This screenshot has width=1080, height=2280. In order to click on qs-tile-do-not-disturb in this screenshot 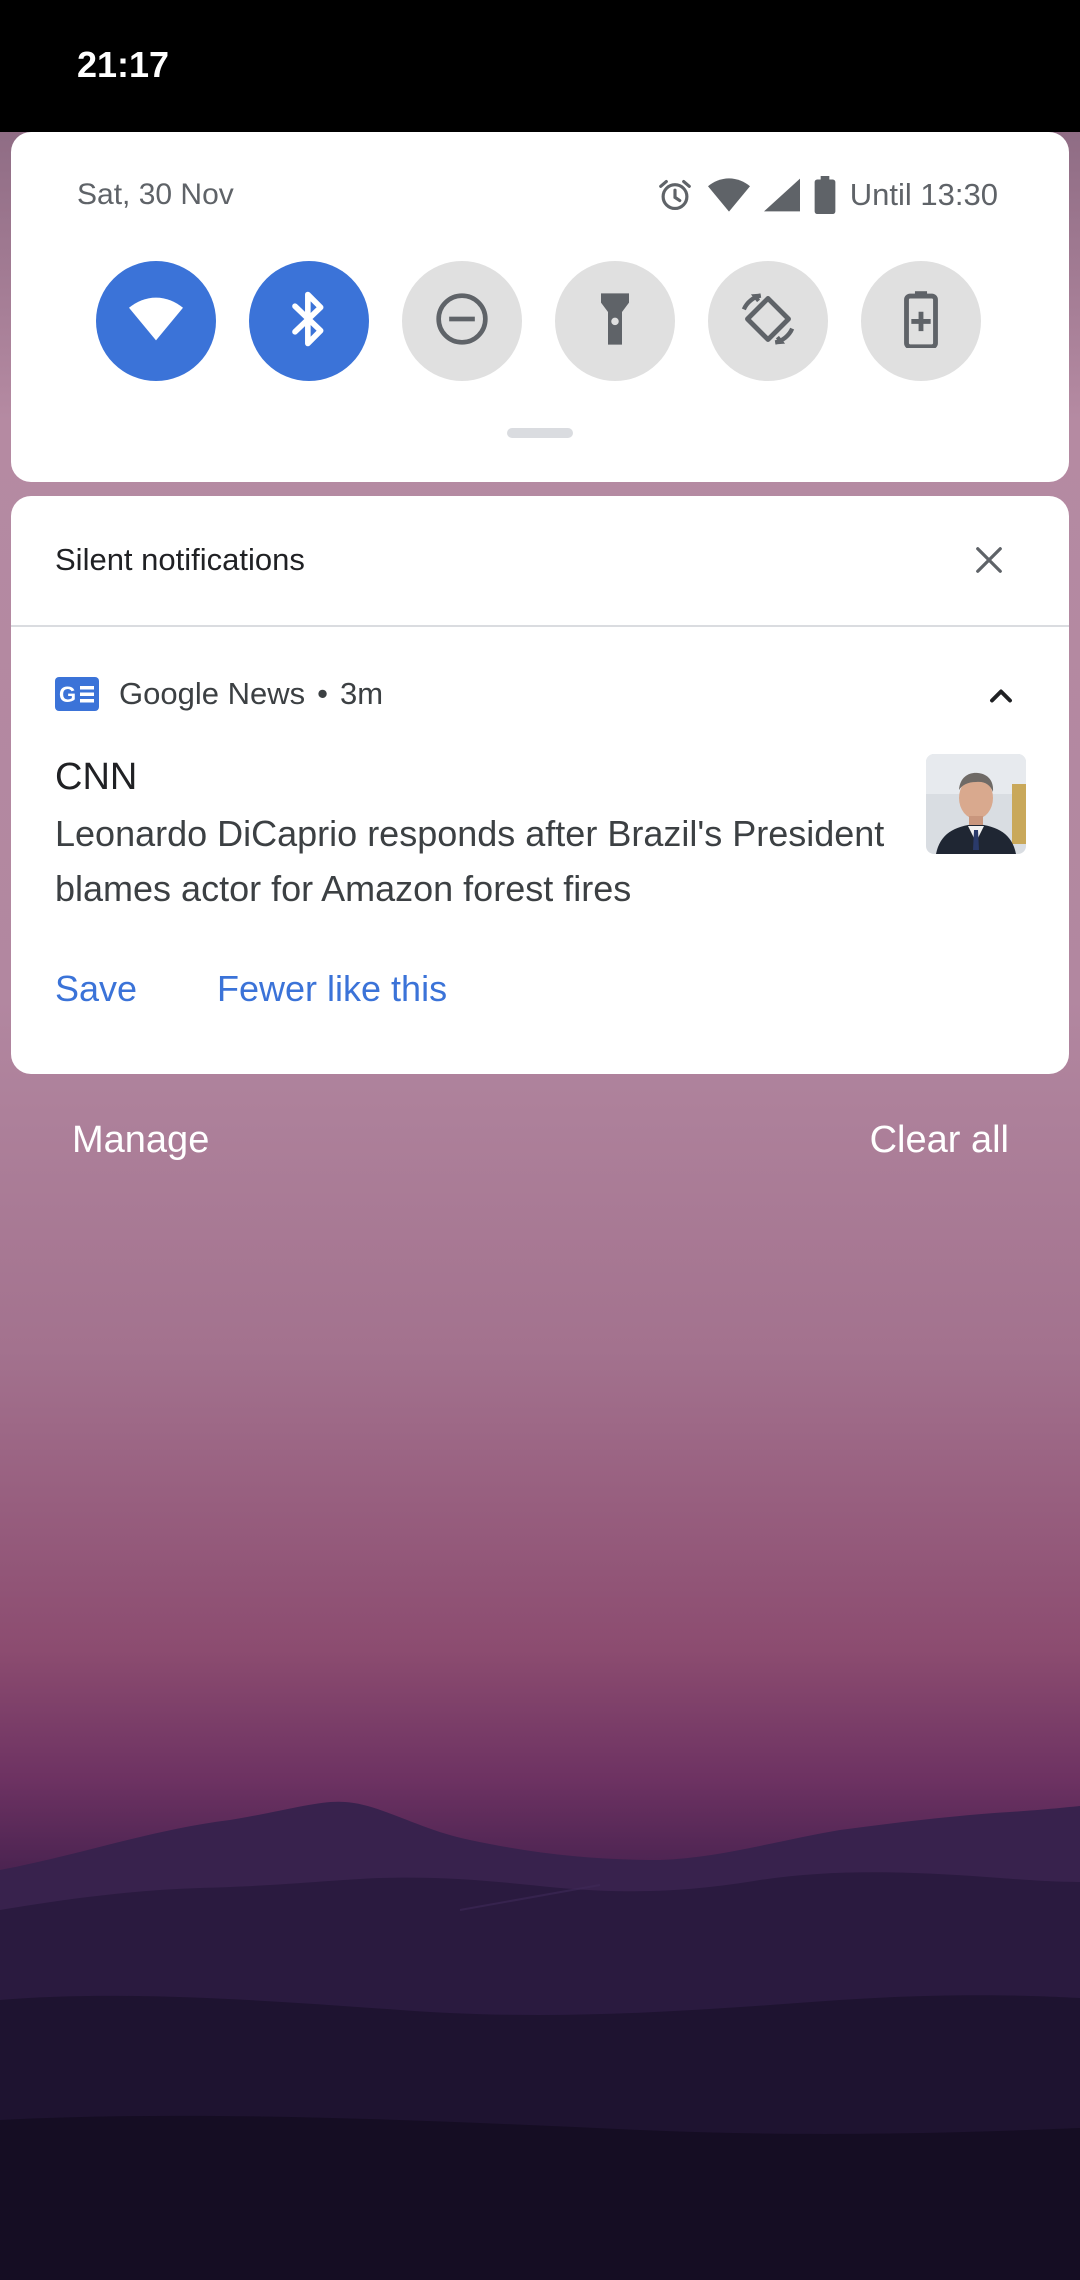, I will do `click(462, 321)`.